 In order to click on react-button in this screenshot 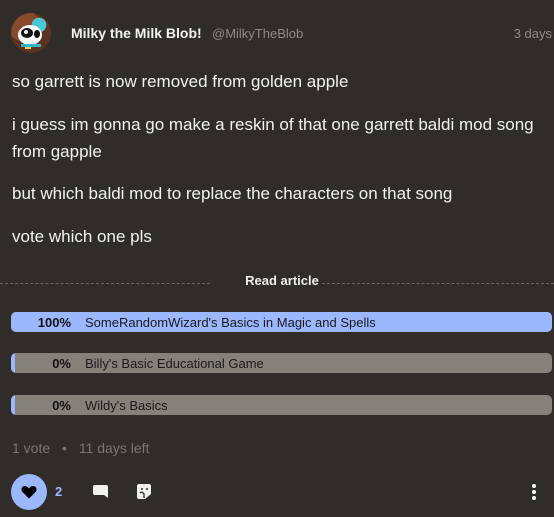, I will do `click(144, 491)`.